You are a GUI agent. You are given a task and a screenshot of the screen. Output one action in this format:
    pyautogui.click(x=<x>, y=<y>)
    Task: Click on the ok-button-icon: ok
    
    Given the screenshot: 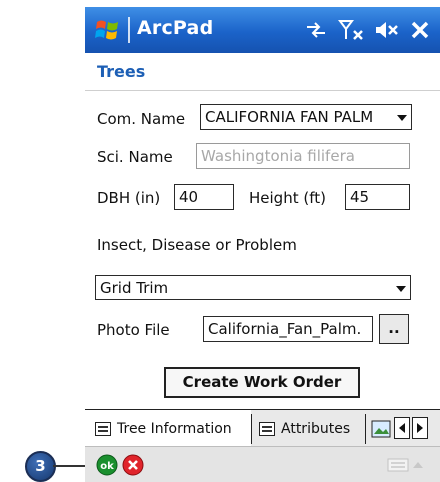 What is the action you would take?
    pyautogui.click(x=107, y=465)
    